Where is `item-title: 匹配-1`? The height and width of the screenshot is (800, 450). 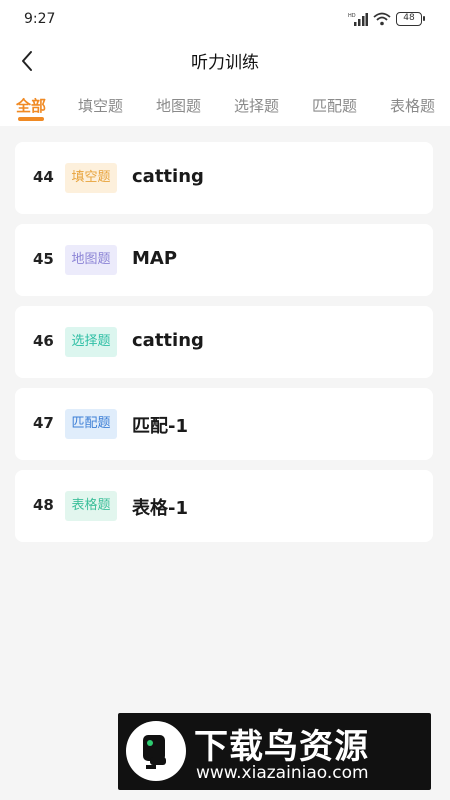 item-title: 匹配-1 is located at coordinates (160, 426).